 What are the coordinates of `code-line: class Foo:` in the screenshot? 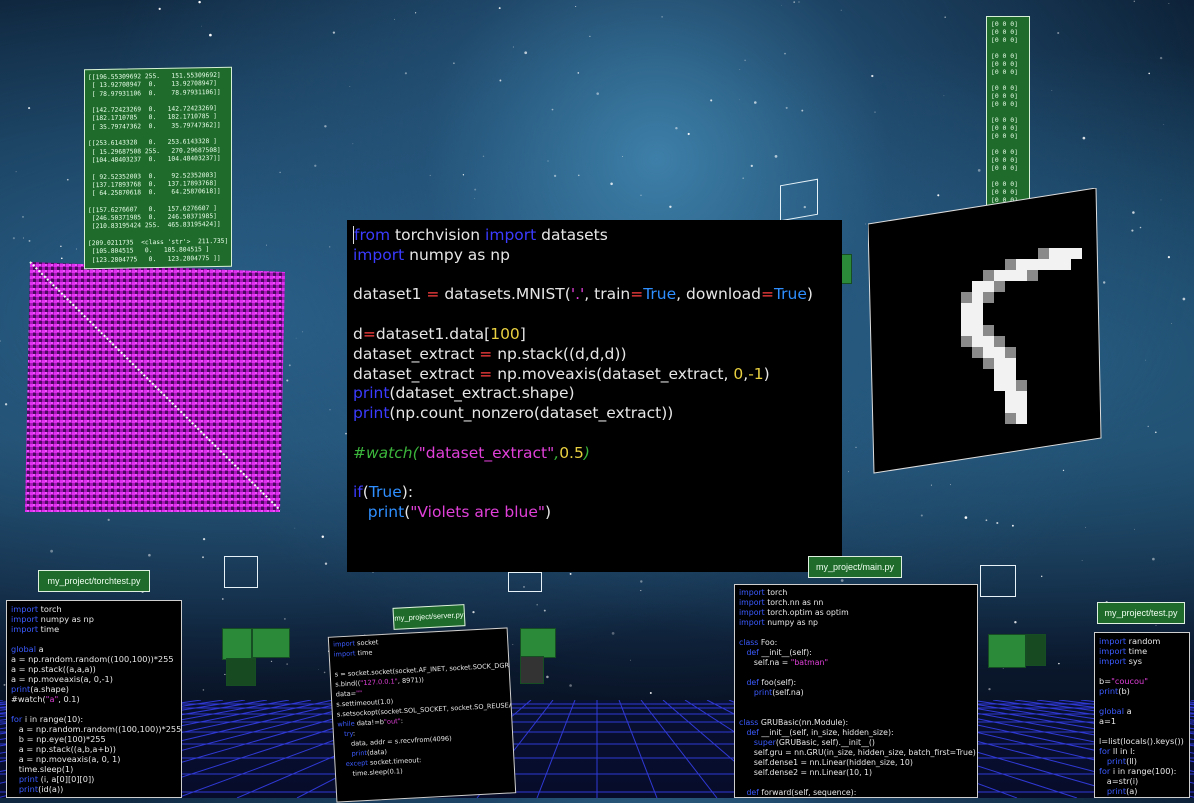 It's located at (758, 642).